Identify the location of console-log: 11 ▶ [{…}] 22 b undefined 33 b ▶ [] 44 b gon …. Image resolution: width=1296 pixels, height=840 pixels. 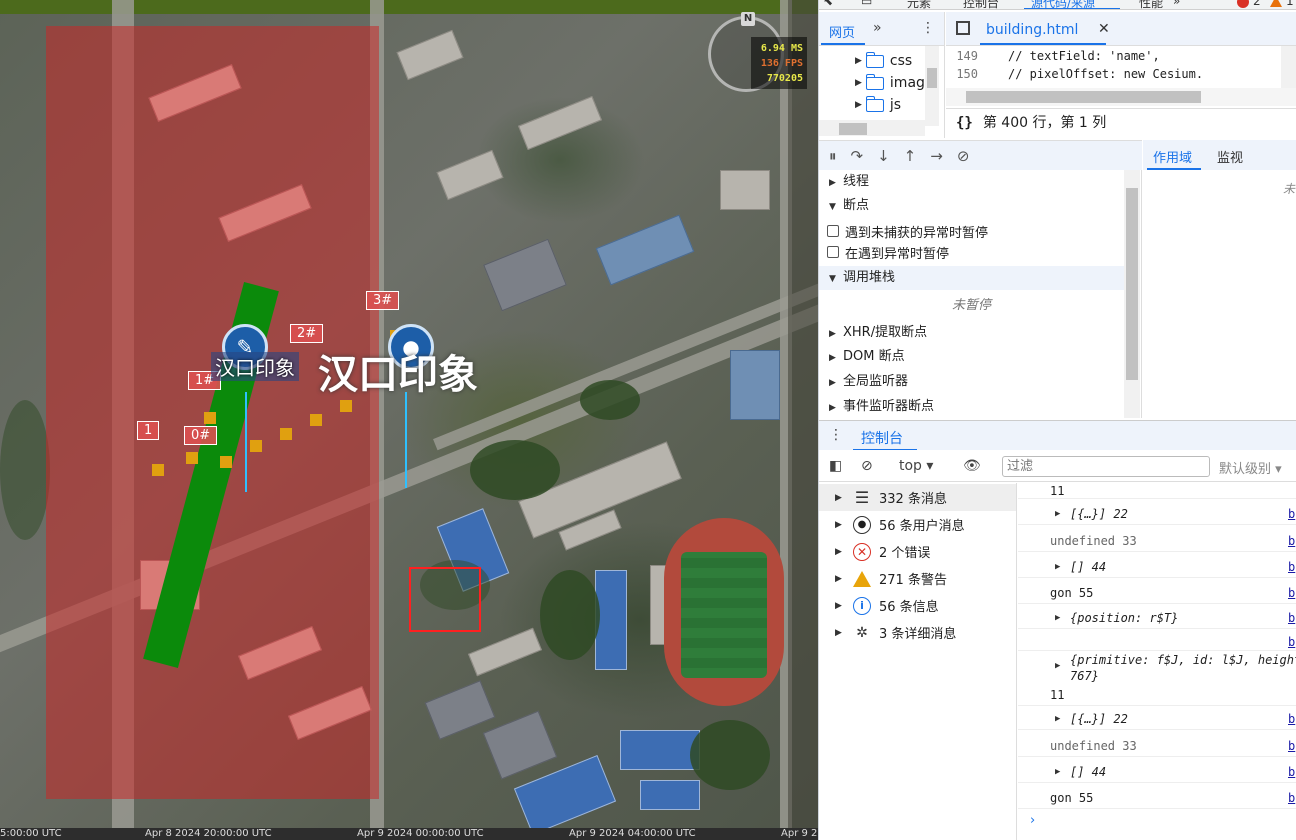
(1157, 661).